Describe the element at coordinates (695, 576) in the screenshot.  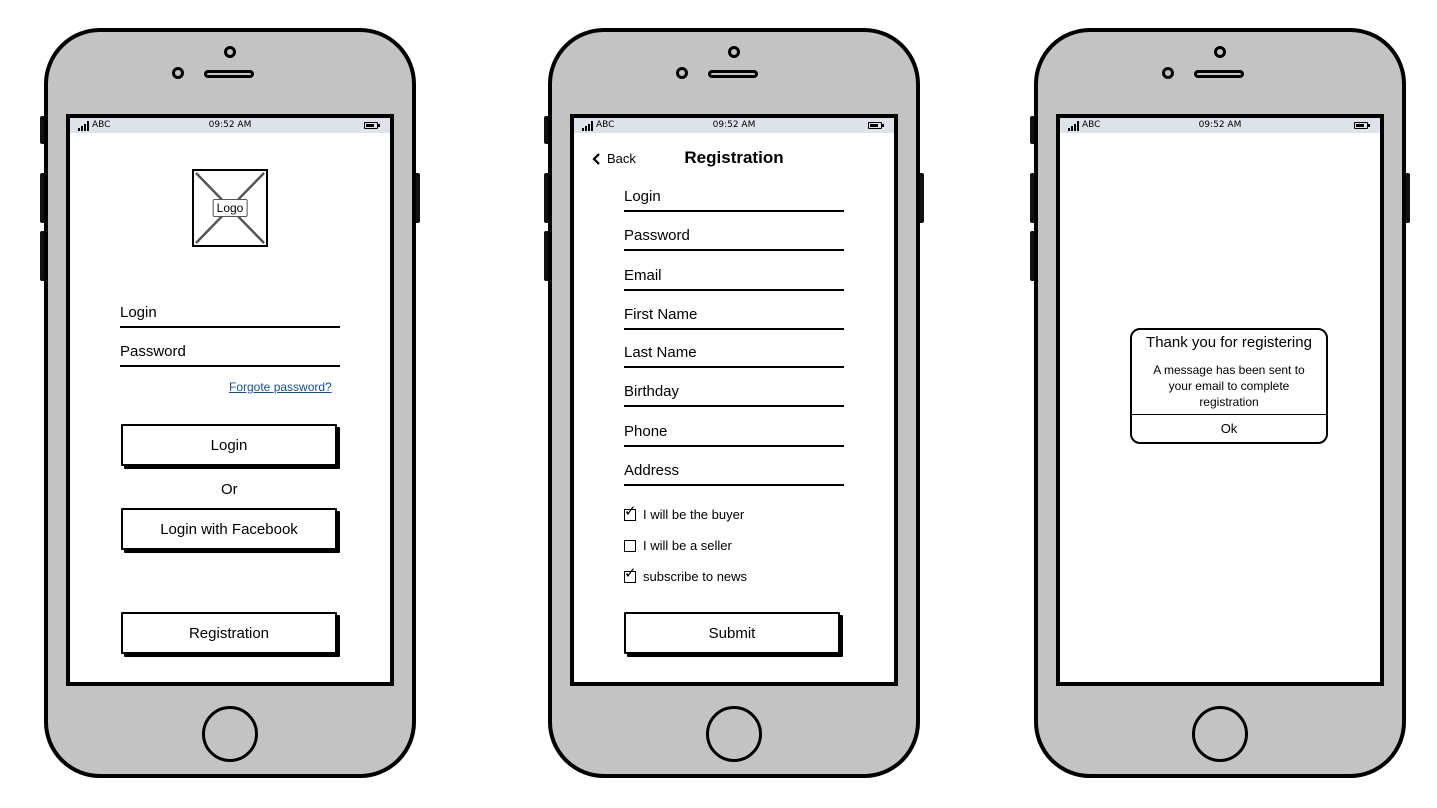
I see `checkbox-label: subscribe to news` at that location.